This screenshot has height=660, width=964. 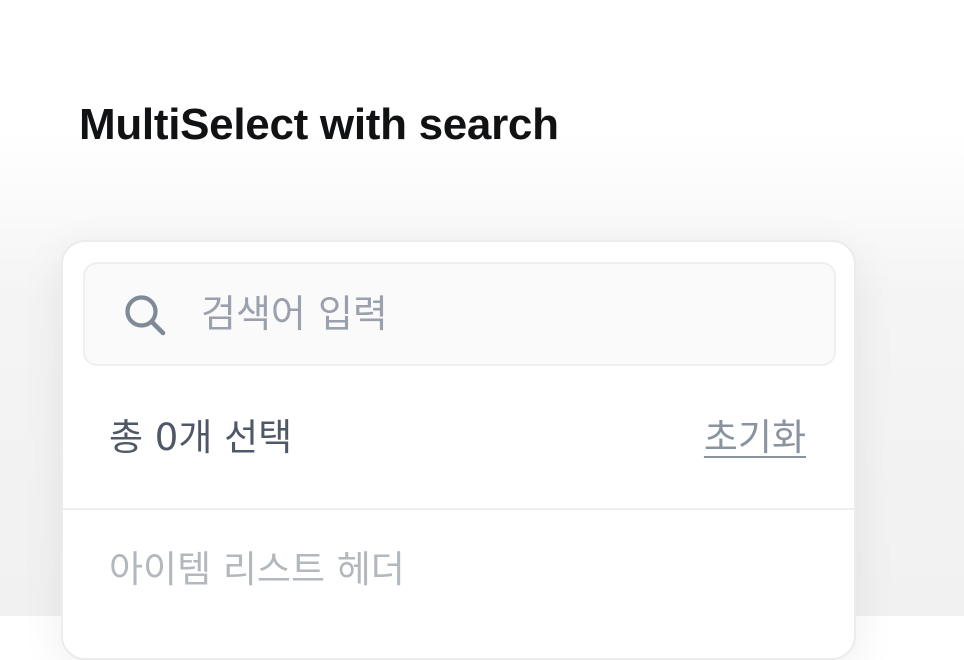 I want to click on reset-button: 초기화, so click(x=755, y=438).